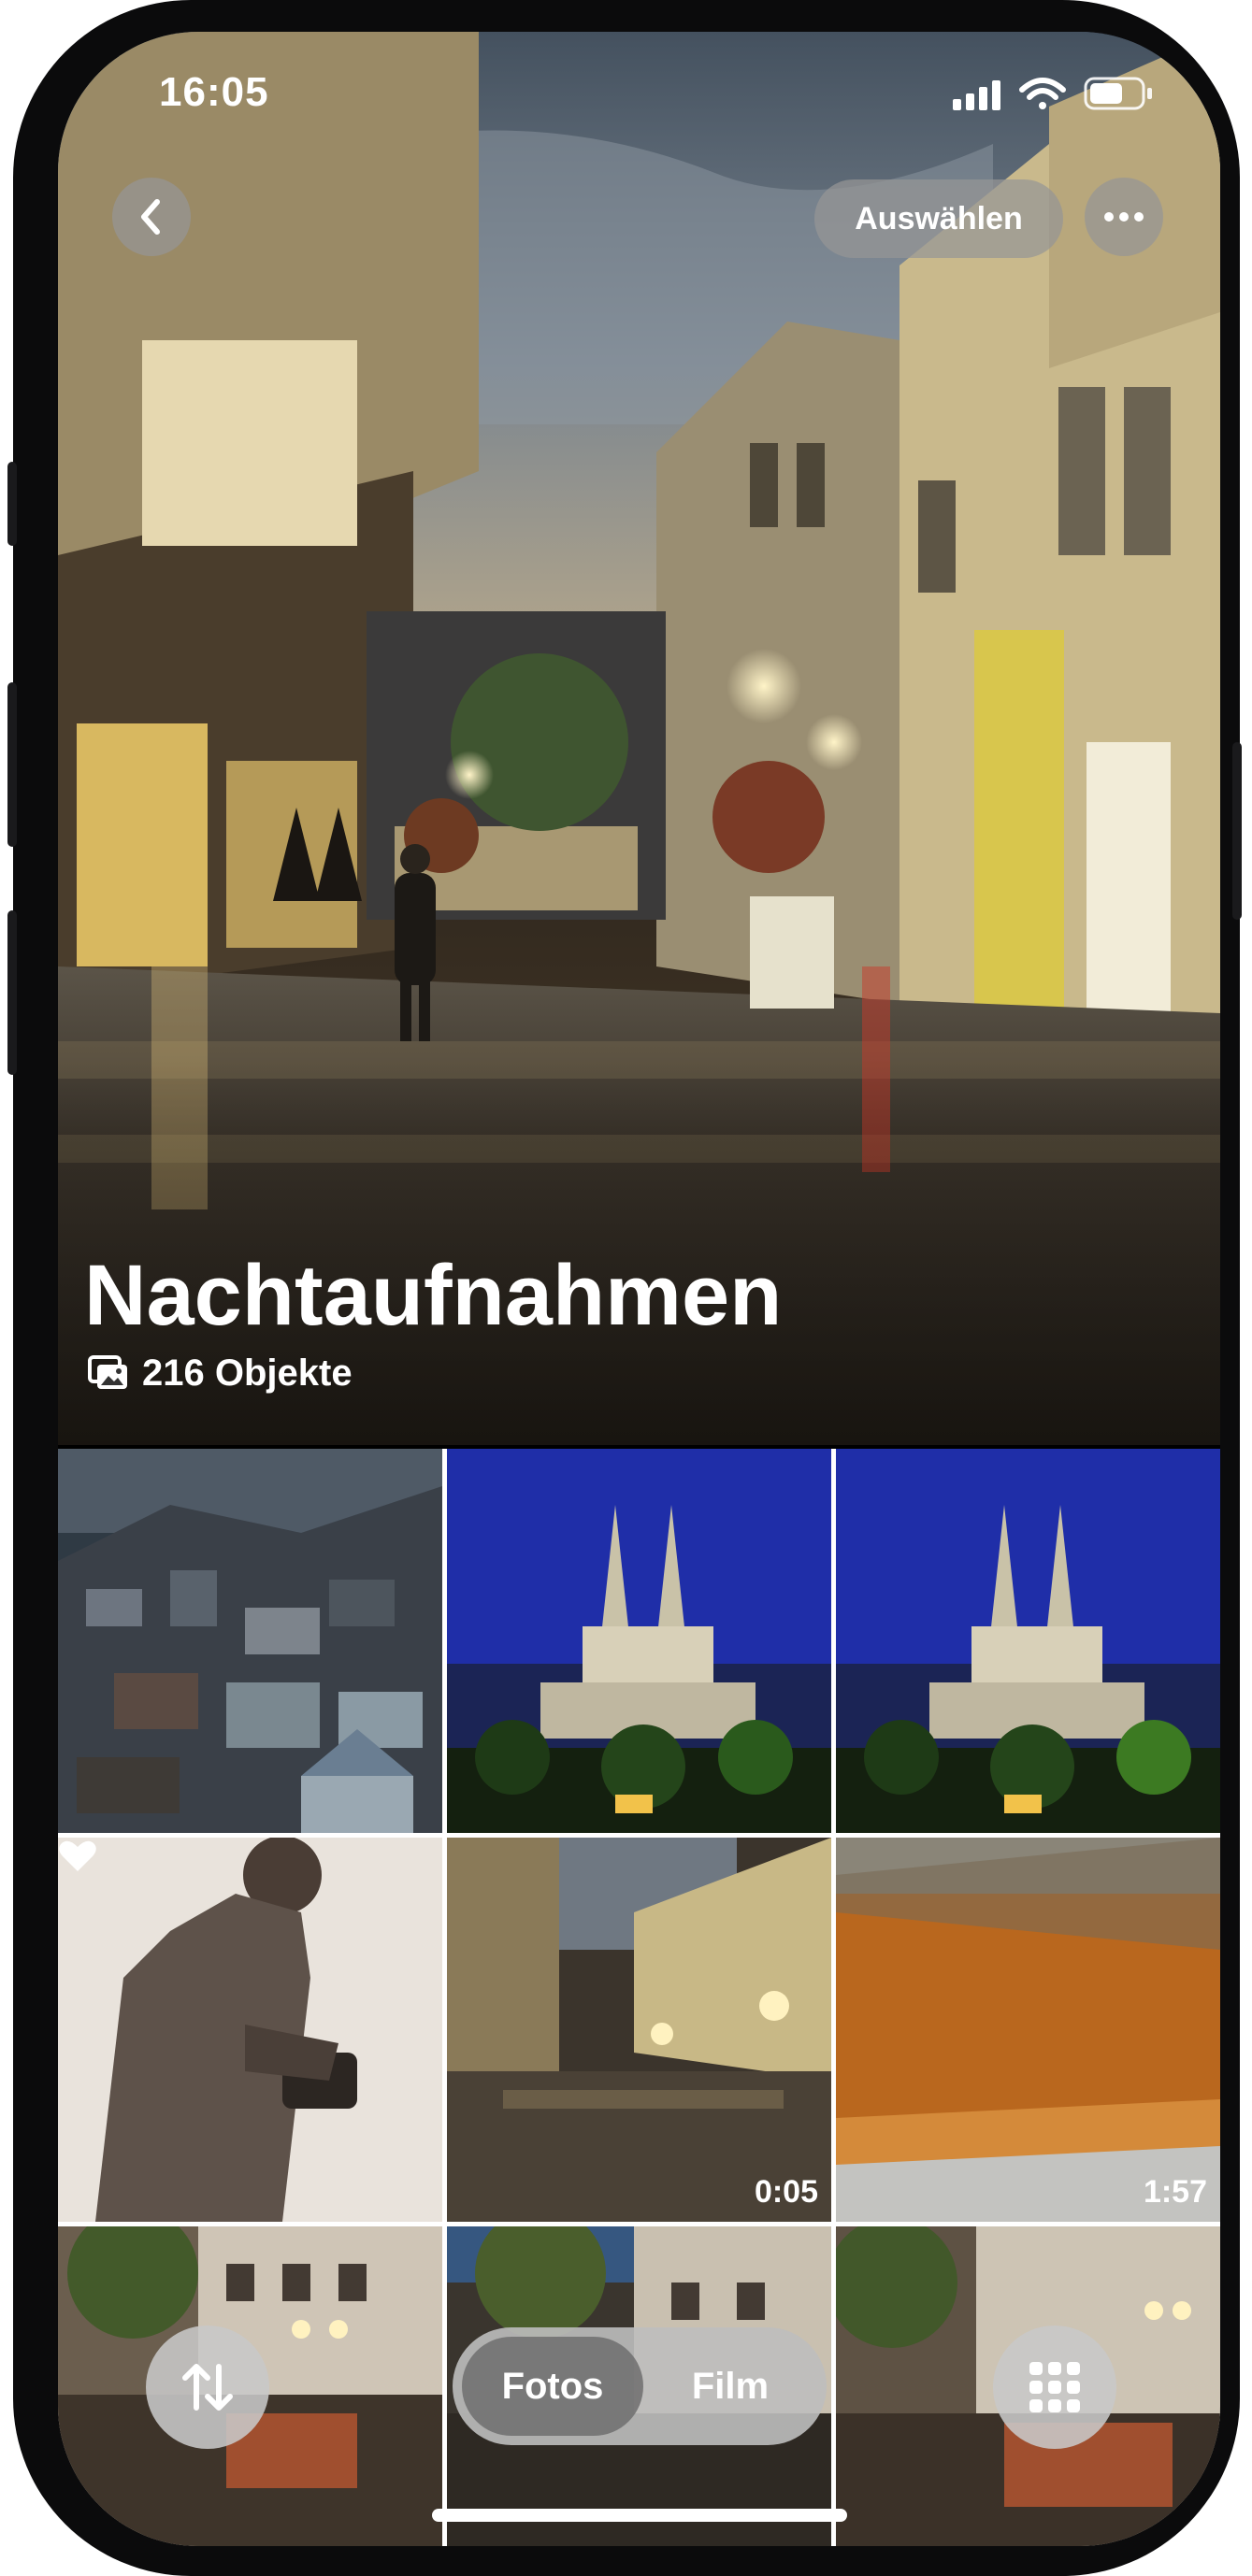 The image size is (1252, 2576). I want to click on status-time: 16:05, so click(214, 92).